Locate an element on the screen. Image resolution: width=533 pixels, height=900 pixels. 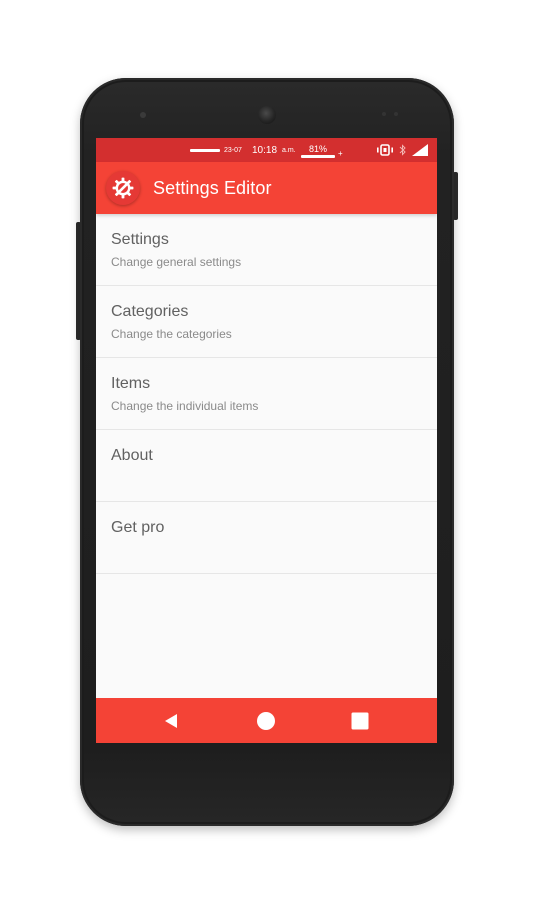
battery-indicator: 81% is located at coordinates (318, 150).